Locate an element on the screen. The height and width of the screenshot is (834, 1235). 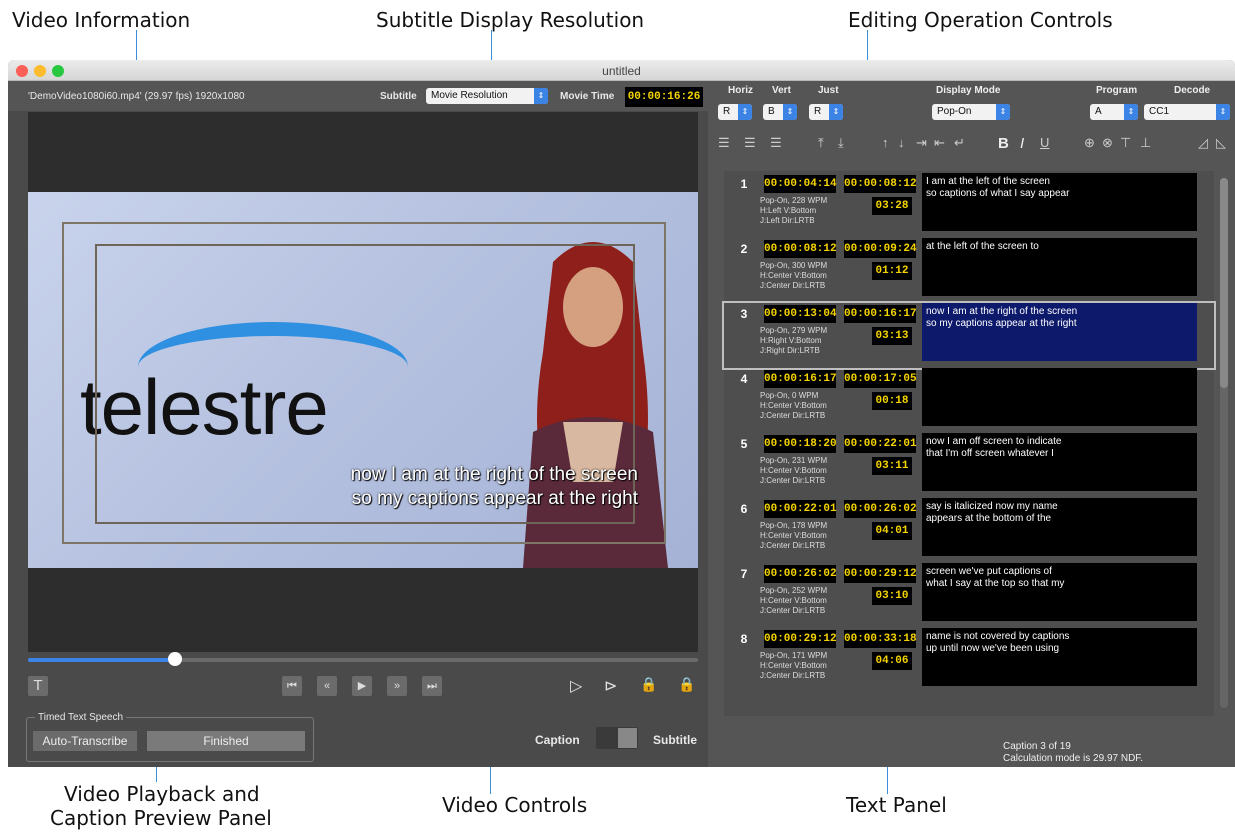
caption-text-box is located at coordinates (1059, 397).